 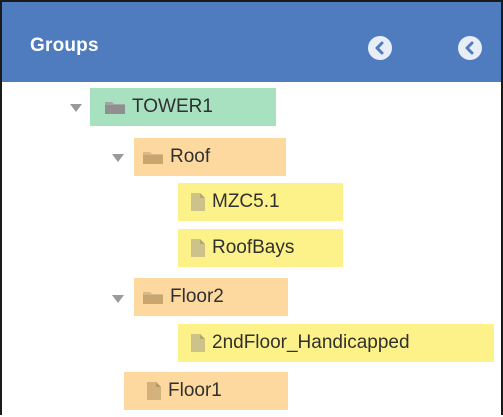 What do you see at coordinates (118, 299) in the screenshot?
I see `expand-toggle-floor2` at bounding box center [118, 299].